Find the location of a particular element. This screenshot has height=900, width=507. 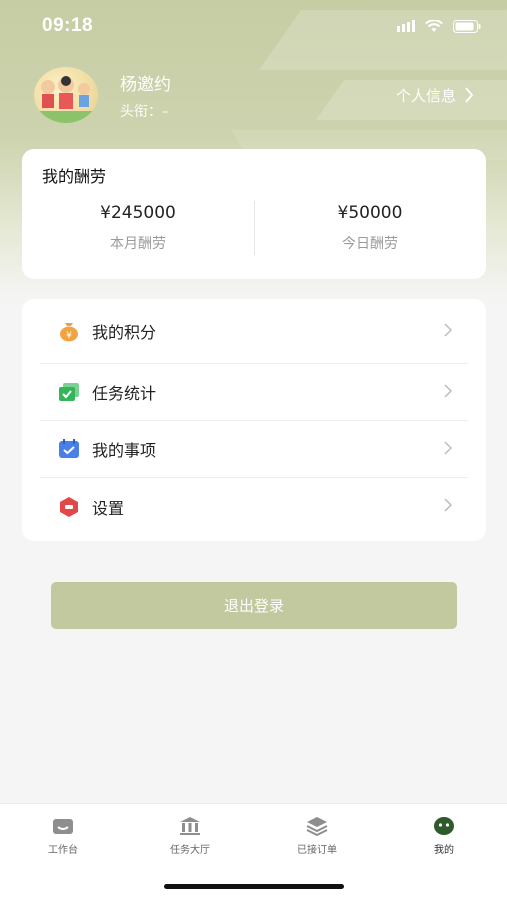

hall-icon is located at coordinates (190, 826).